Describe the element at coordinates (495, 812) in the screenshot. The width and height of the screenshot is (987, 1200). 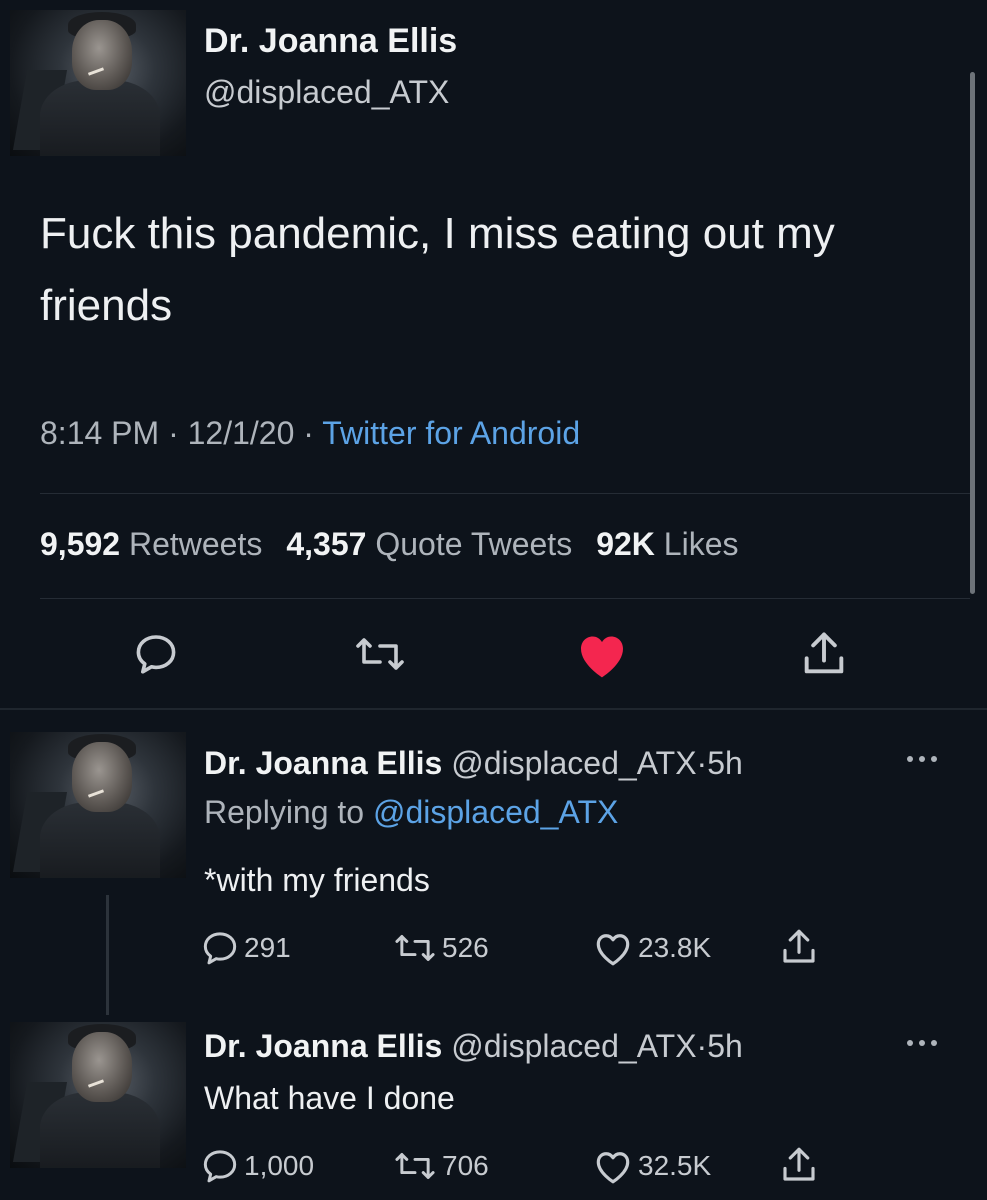
I see `mention-link: @displaced_ATX` at that location.